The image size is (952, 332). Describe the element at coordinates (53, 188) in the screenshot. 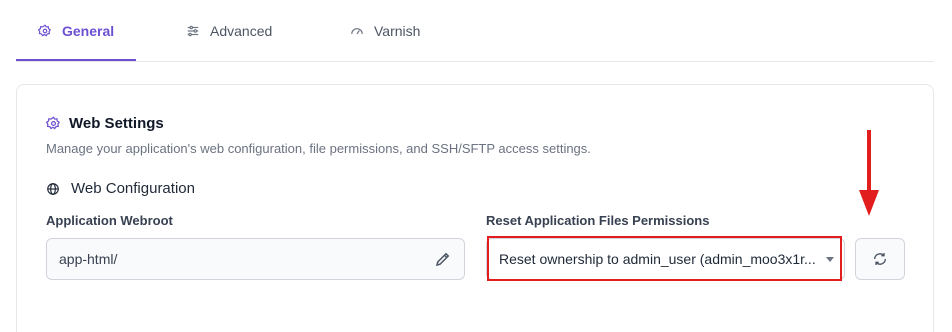

I see `globe-icon` at that location.